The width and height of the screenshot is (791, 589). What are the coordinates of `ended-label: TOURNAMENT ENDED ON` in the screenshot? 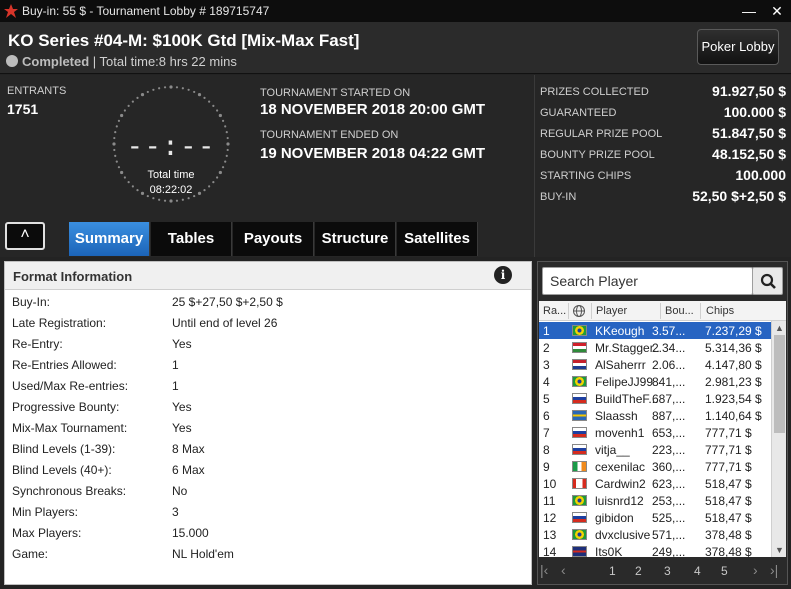 It's located at (329, 135).